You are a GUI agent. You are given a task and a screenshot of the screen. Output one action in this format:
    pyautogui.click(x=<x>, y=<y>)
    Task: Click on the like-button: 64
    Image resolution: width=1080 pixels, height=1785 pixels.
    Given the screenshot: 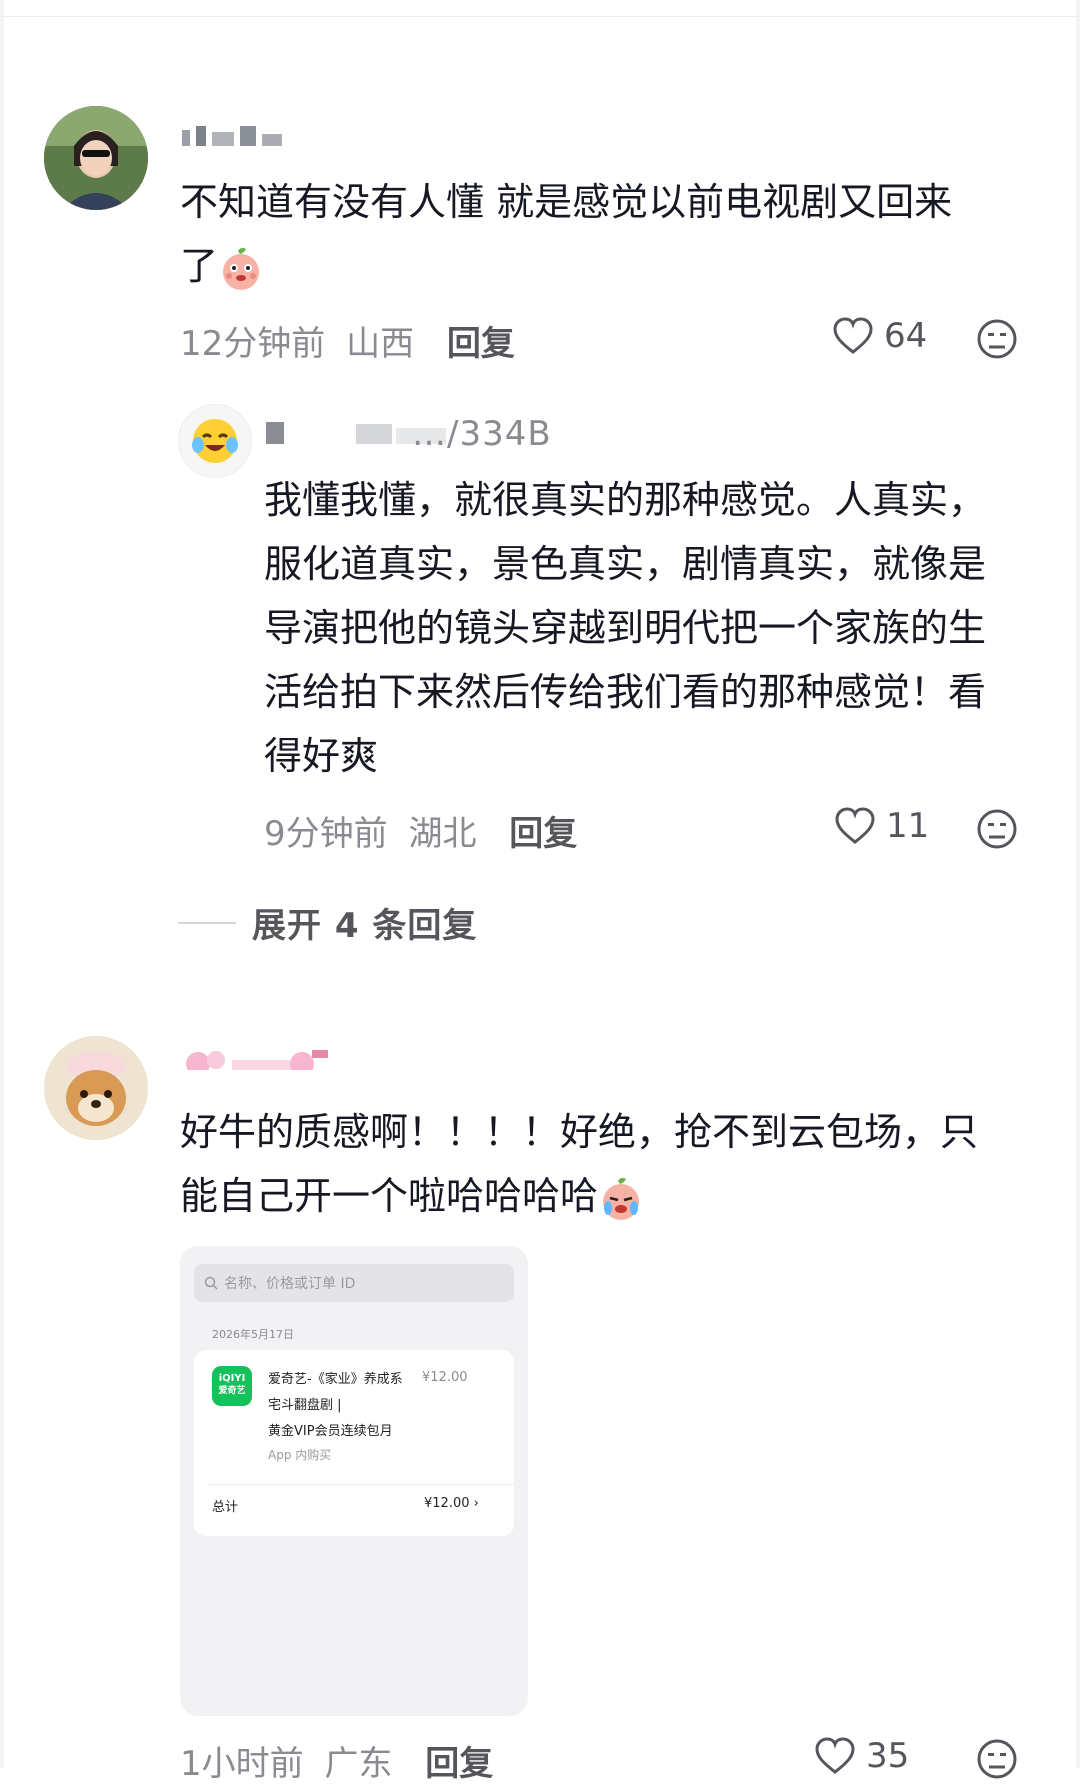 What is the action you would take?
    pyautogui.click(x=879, y=336)
    